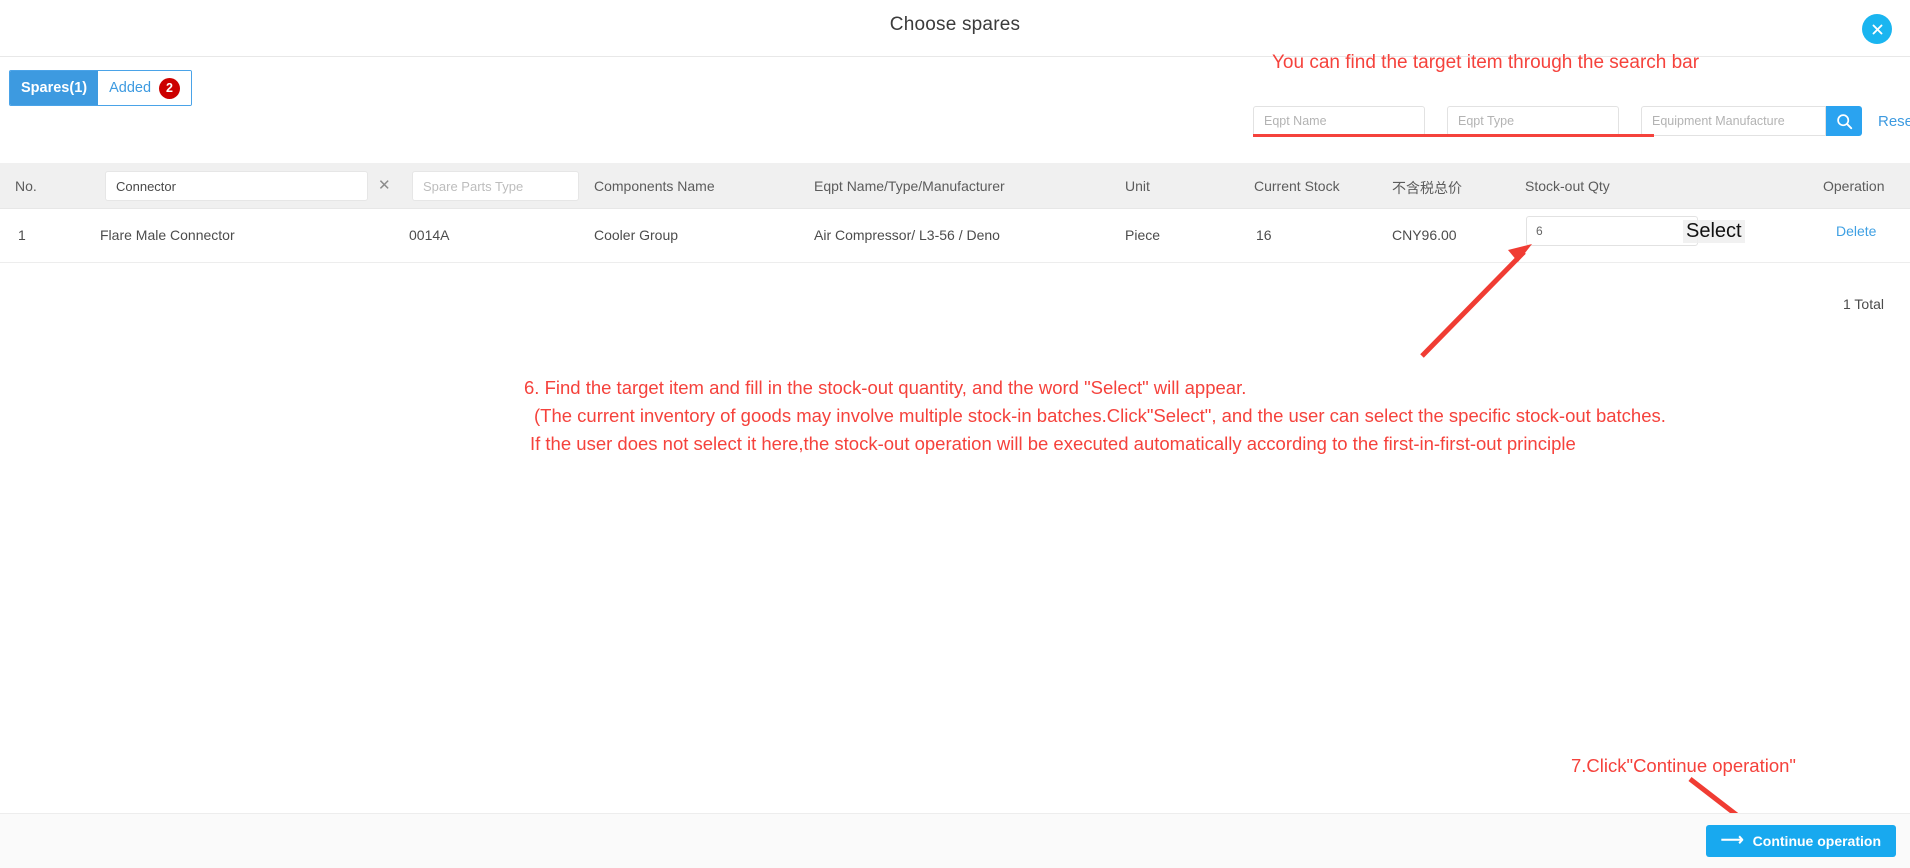 This screenshot has height=868, width=1910. What do you see at coordinates (1424, 235) in the screenshot?
I see `cell-price: CNY96.00` at bounding box center [1424, 235].